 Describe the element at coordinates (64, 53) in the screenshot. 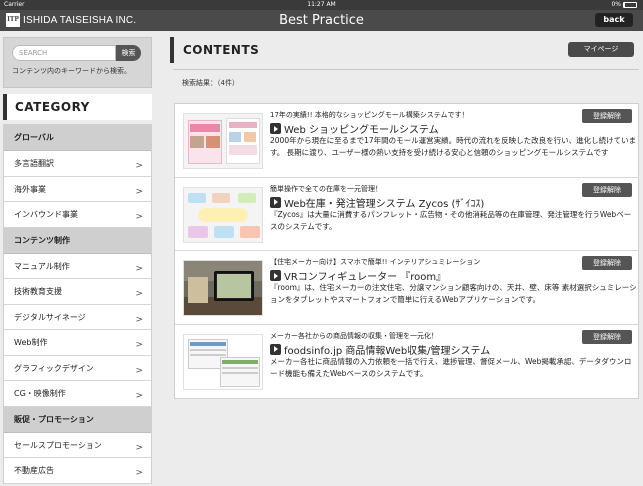

I see `search-input: SEARCH` at that location.